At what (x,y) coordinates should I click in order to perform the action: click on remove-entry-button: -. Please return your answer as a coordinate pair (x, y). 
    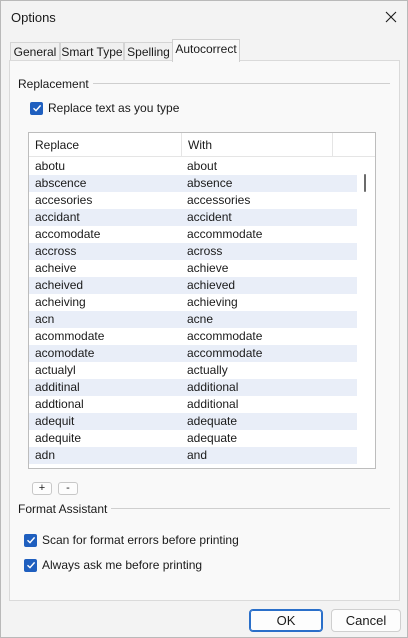
    Looking at the image, I should click on (68, 488).